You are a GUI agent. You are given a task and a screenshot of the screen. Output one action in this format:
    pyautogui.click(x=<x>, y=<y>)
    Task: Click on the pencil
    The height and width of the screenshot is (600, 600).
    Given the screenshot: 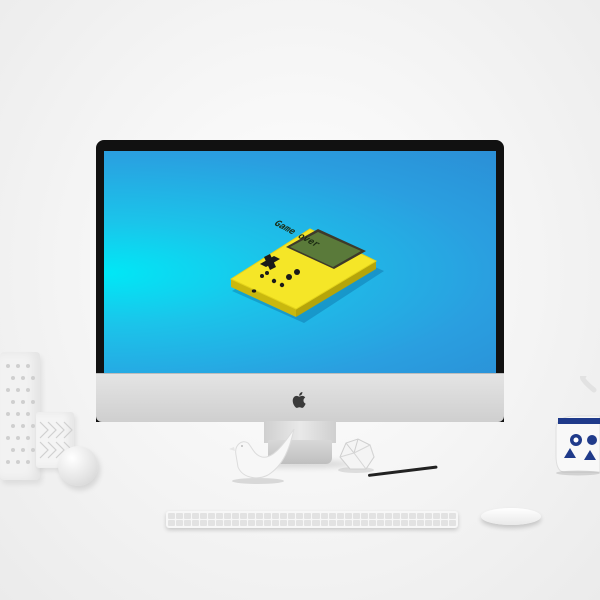 What is the action you would take?
    pyautogui.click(x=402, y=471)
    